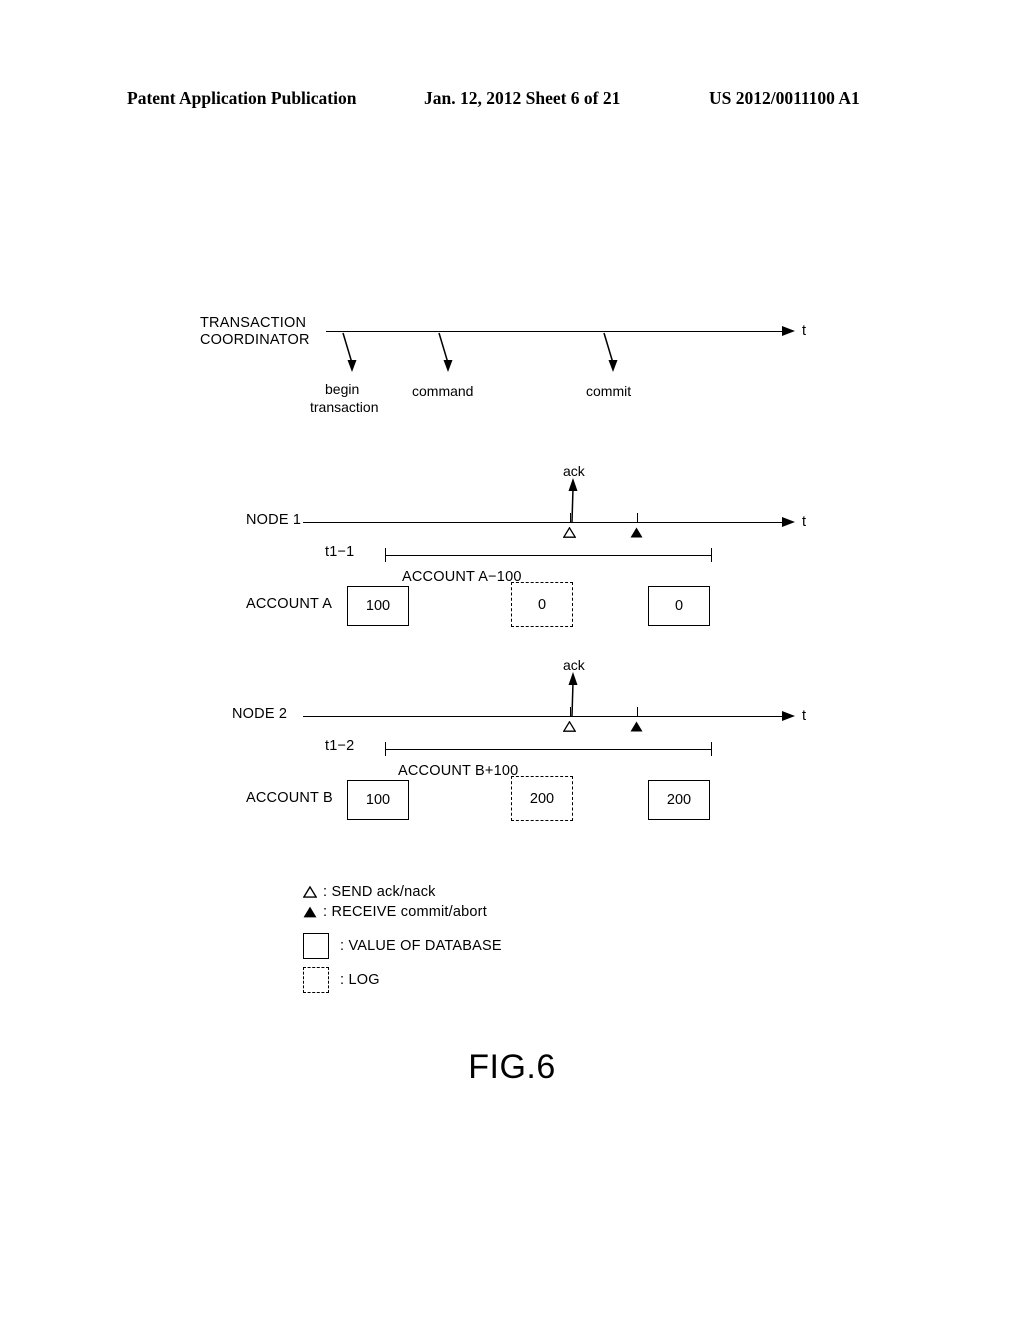 The width and height of the screenshot is (1024, 1320). What do you see at coordinates (253, 323) in the screenshot?
I see `coordinator-label-line1: TRANSACTION` at bounding box center [253, 323].